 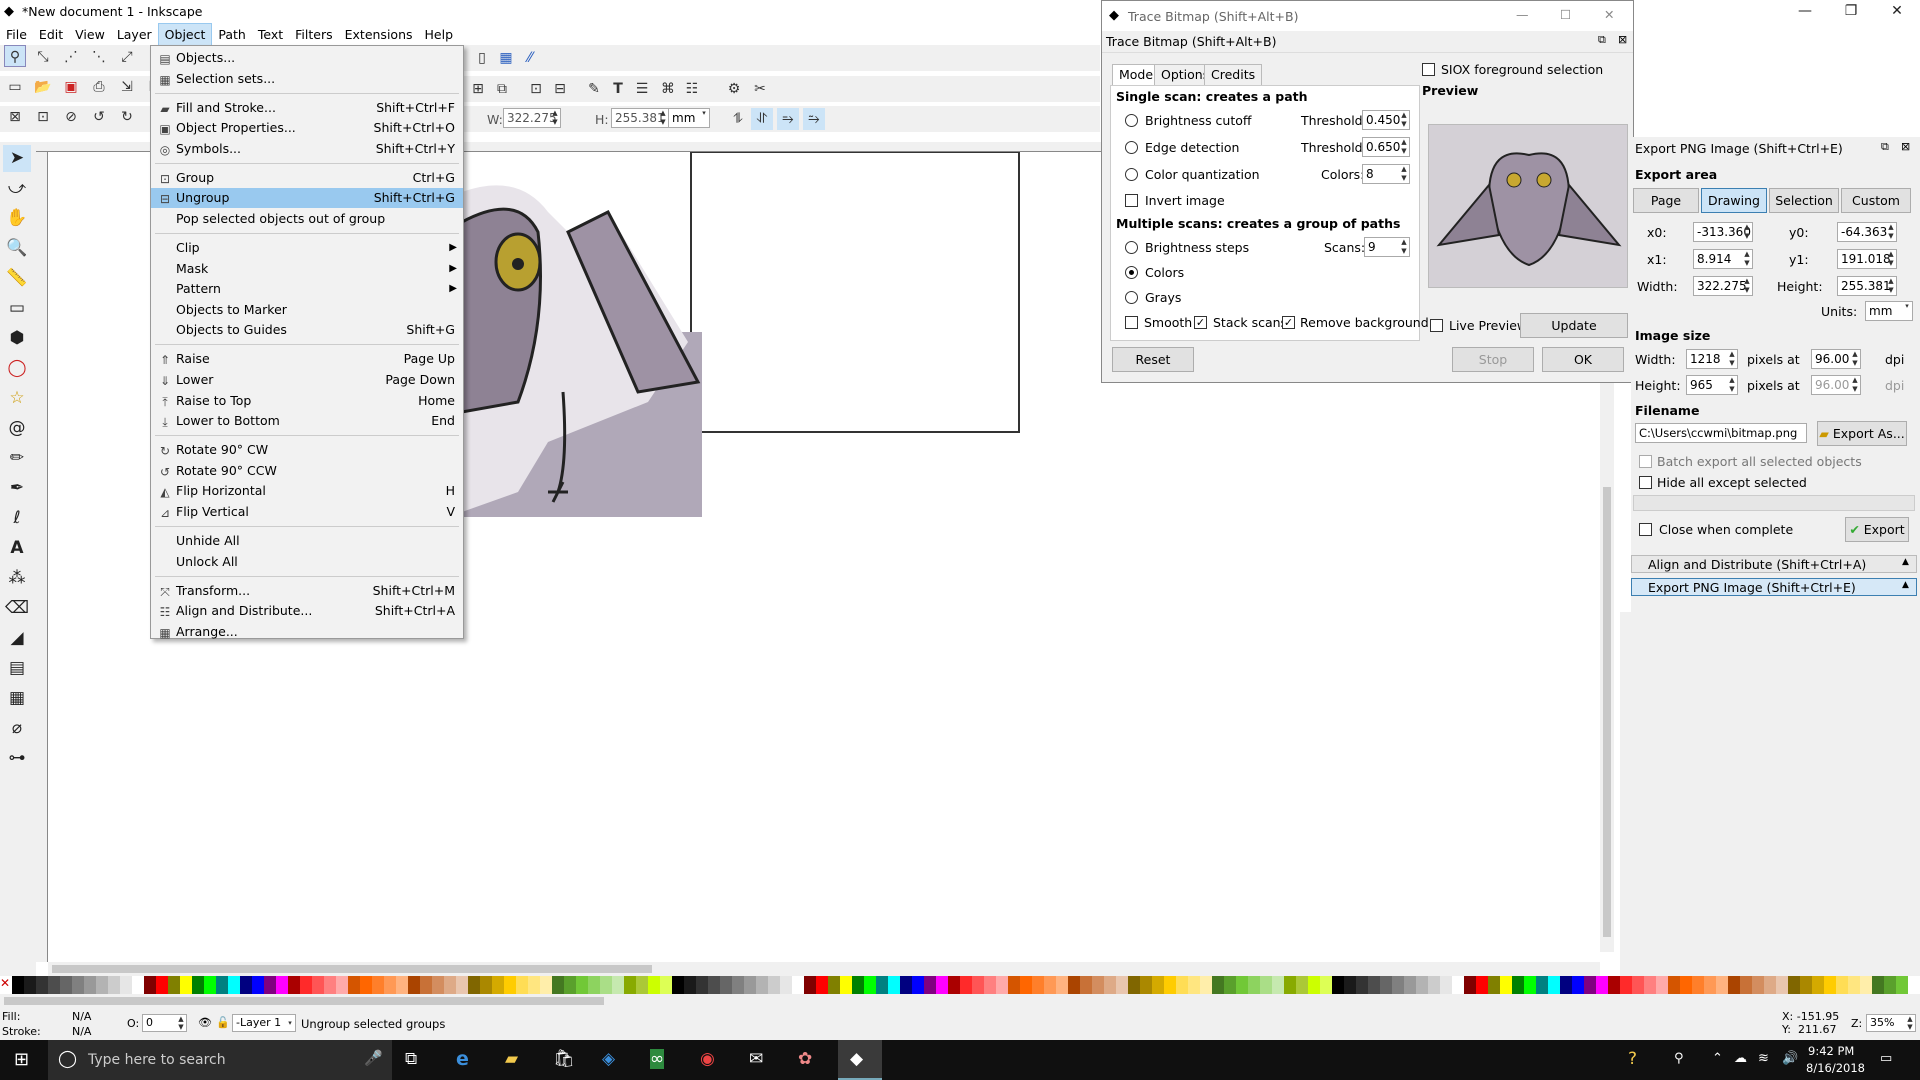 What do you see at coordinates (373, 1058) in the screenshot?
I see `microphone-icon: 🎤` at bounding box center [373, 1058].